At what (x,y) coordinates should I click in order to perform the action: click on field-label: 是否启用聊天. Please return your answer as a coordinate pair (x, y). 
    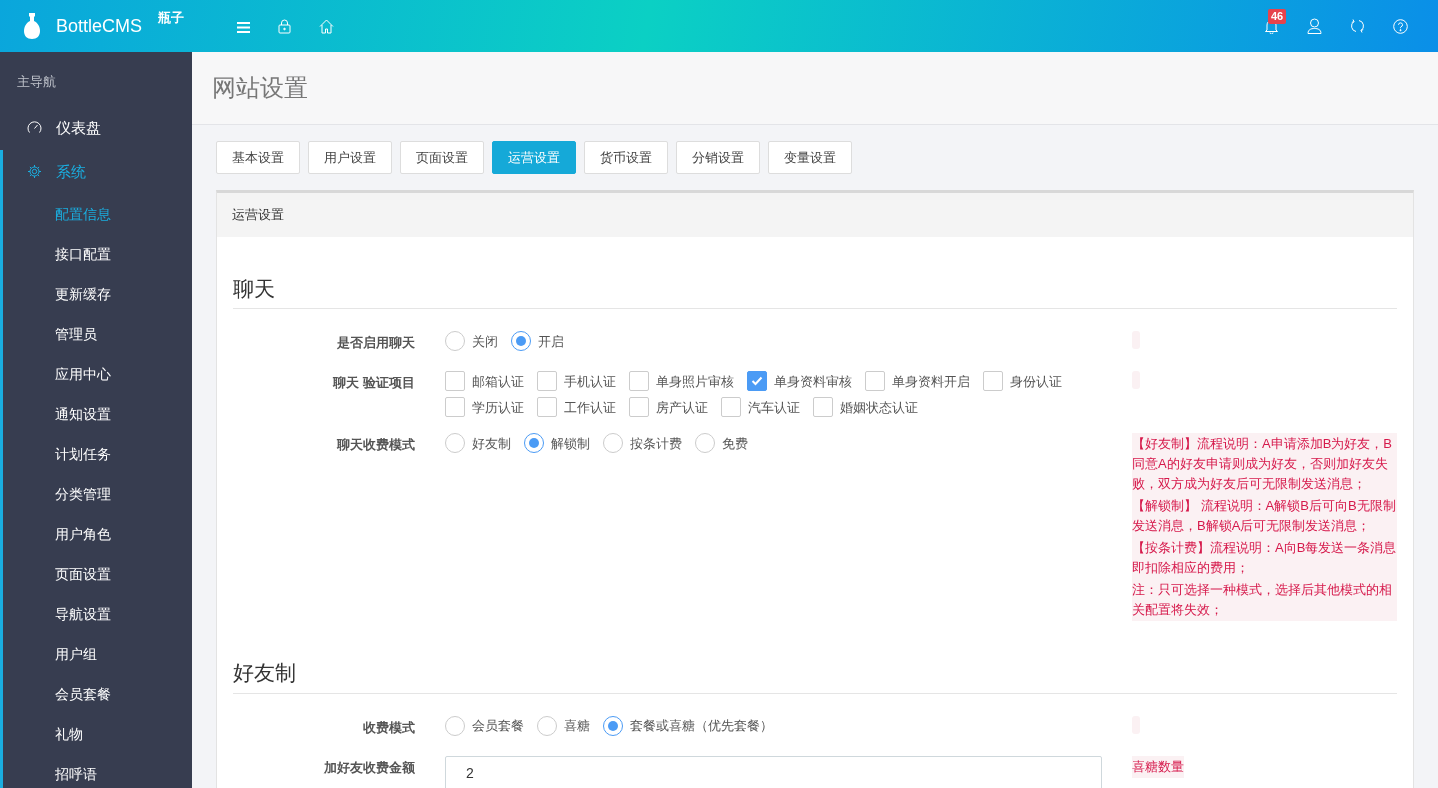
    Looking at the image, I should click on (375, 343).